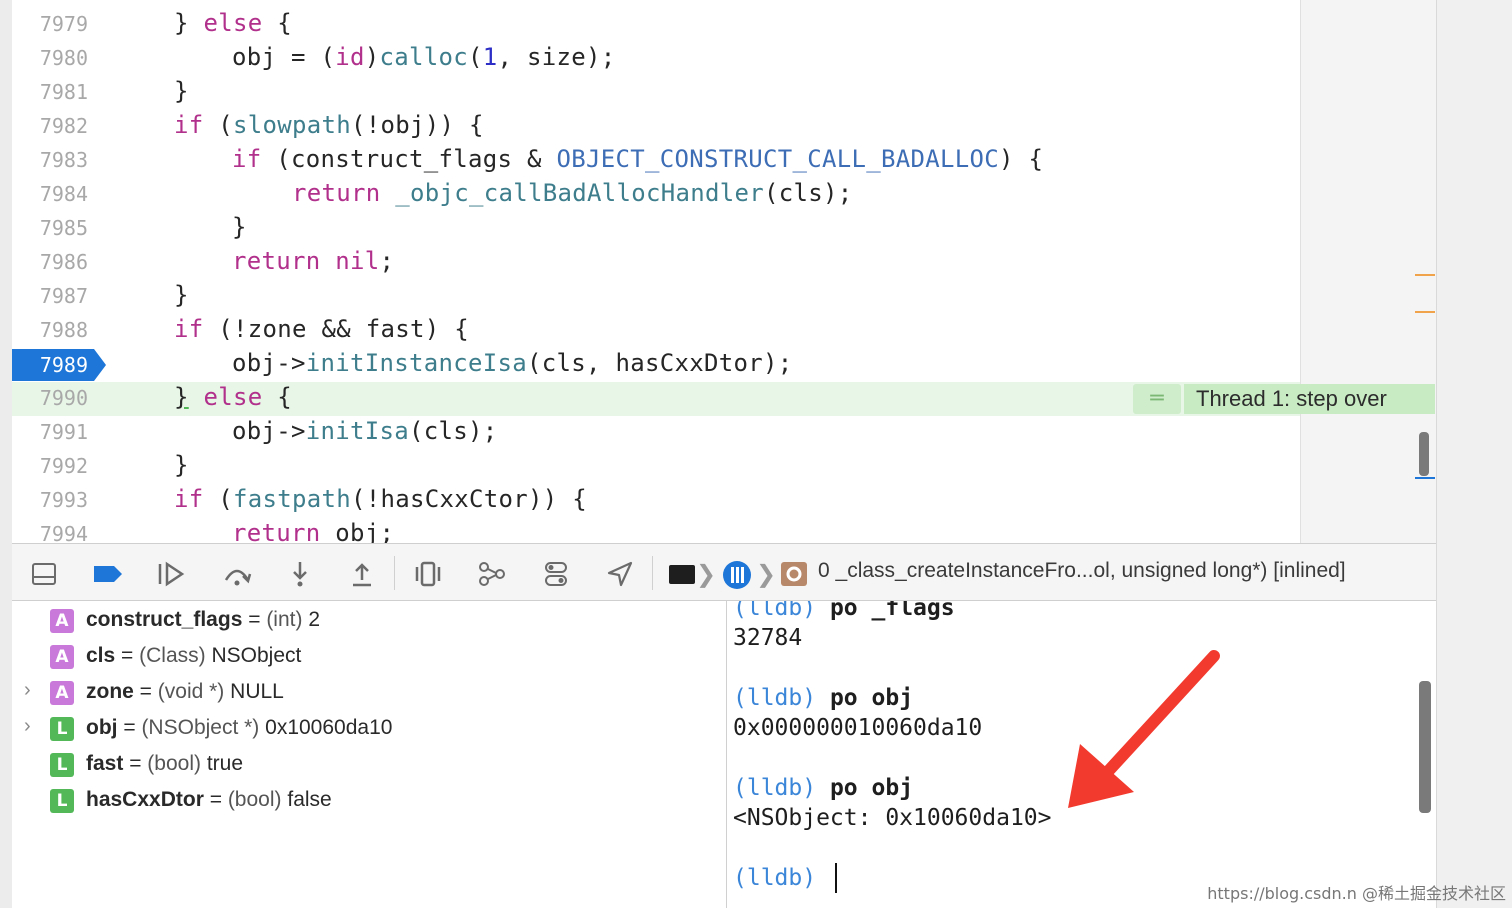  Describe the element at coordinates (54, 160) in the screenshot. I see `line-number: 7983` at that location.